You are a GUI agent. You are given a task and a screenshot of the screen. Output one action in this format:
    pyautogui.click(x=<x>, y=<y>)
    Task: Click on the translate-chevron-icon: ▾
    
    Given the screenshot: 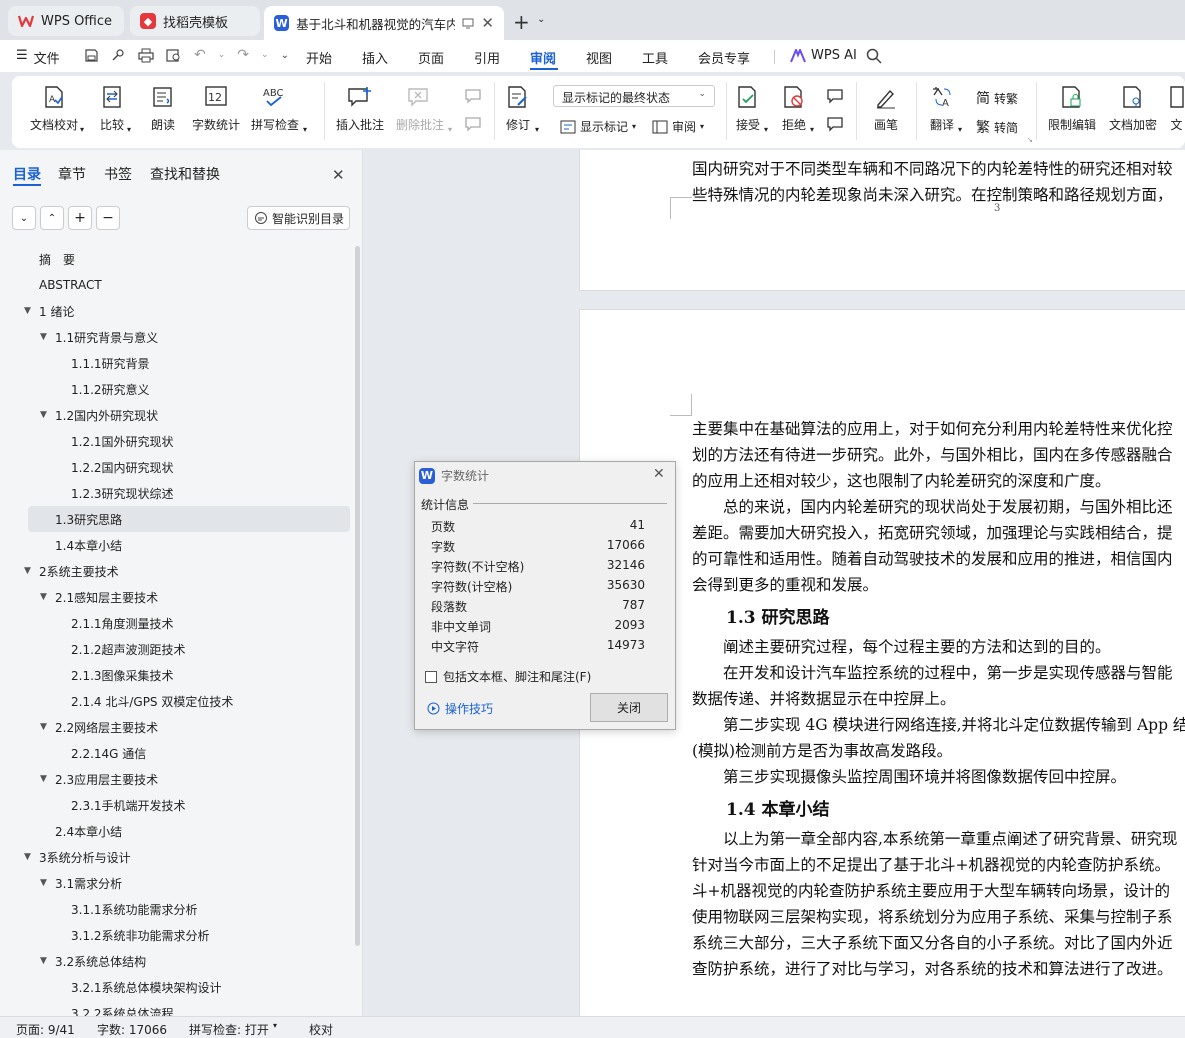 What is the action you would take?
    pyautogui.click(x=960, y=129)
    